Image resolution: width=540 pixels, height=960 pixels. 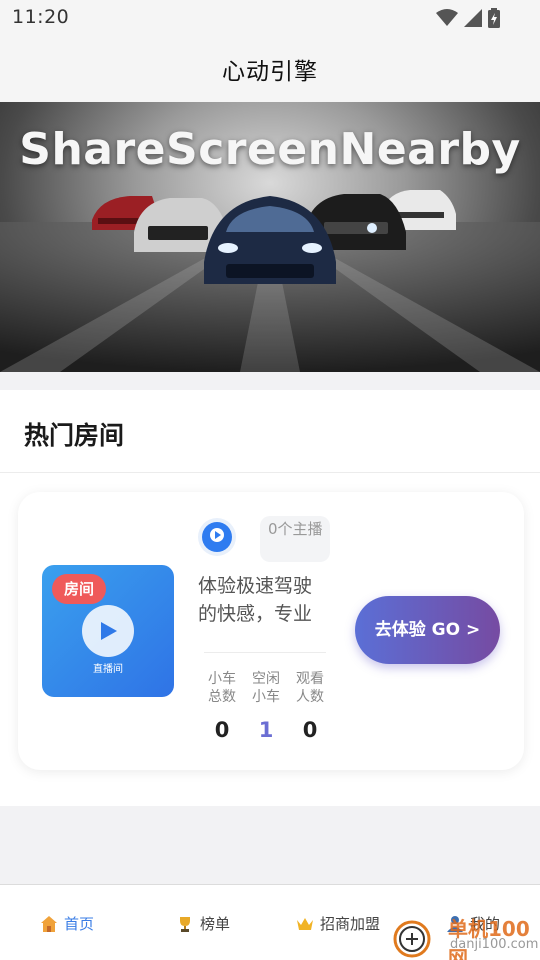 What do you see at coordinates (266, 688) in the screenshot?
I see `stat-label: 空闲小车` at bounding box center [266, 688].